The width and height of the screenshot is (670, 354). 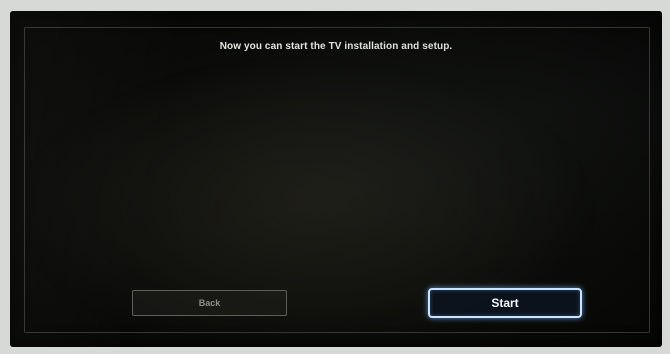 I want to click on back-button: Back, so click(x=209, y=303).